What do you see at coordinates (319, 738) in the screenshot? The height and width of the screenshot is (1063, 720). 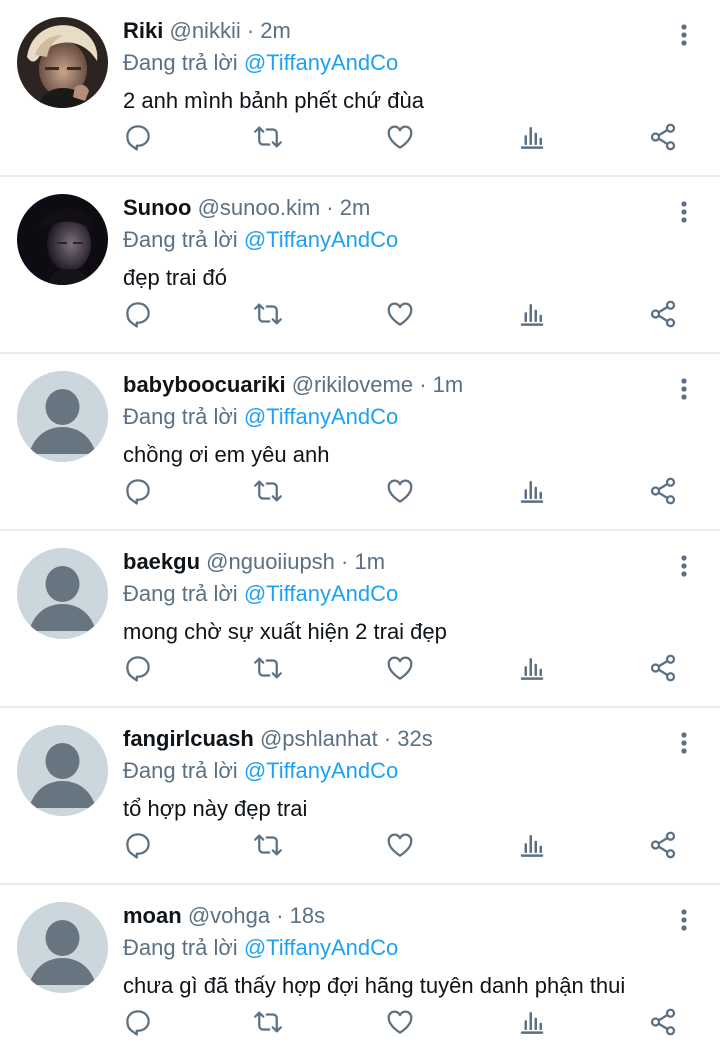 I see `user-handle: @pshlanhat` at bounding box center [319, 738].